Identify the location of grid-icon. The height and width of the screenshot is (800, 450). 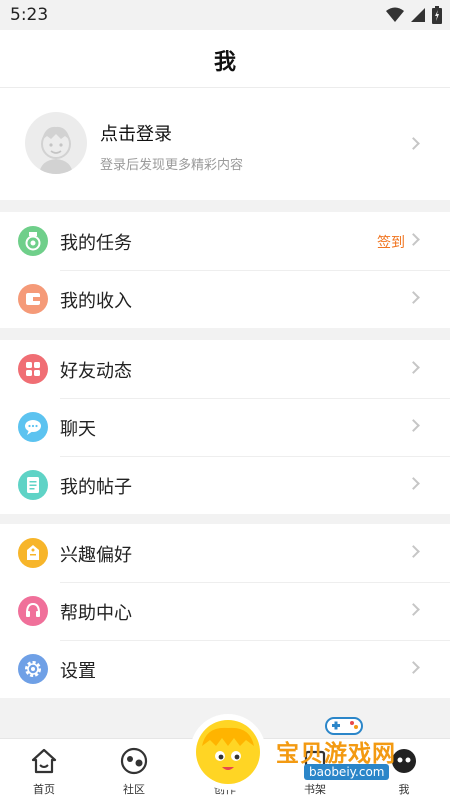
(33, 369).